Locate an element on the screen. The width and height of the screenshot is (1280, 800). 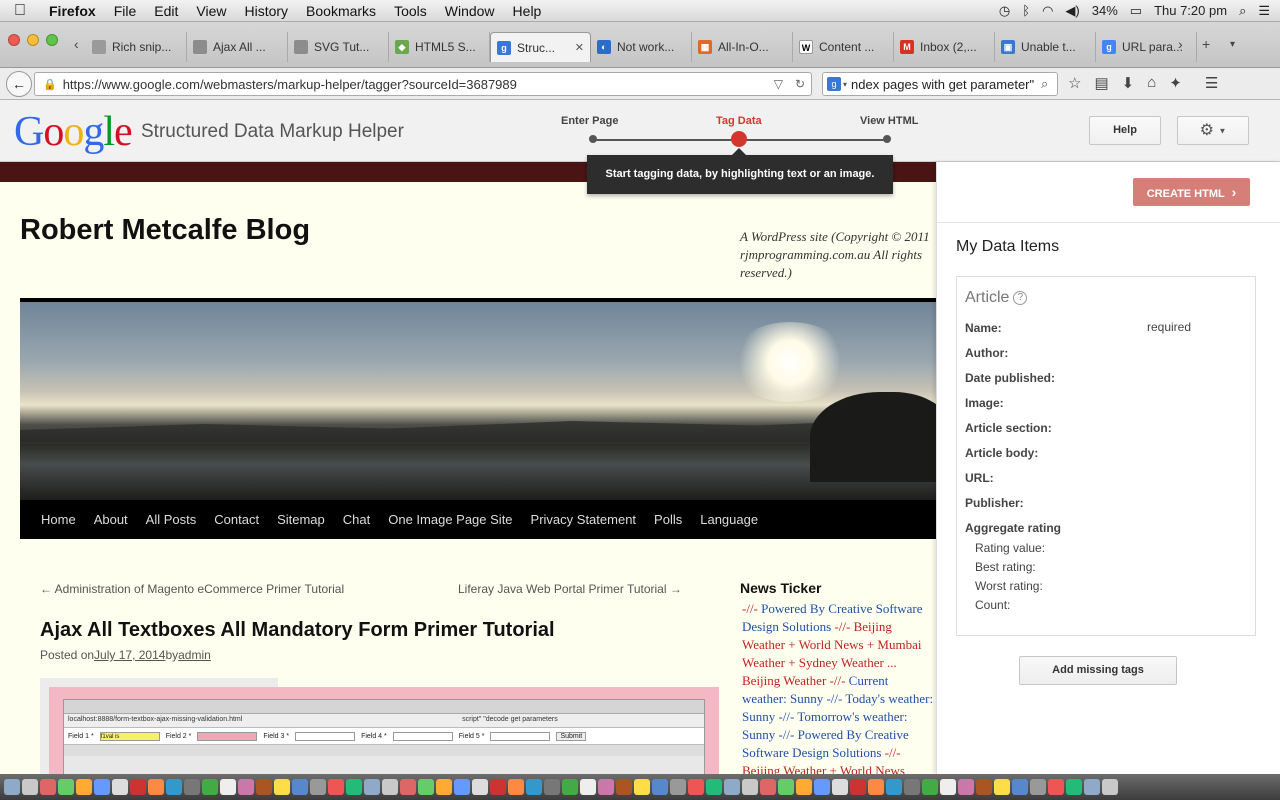
reading-list-icon: ▤ is located at coordinates (1101, 83).